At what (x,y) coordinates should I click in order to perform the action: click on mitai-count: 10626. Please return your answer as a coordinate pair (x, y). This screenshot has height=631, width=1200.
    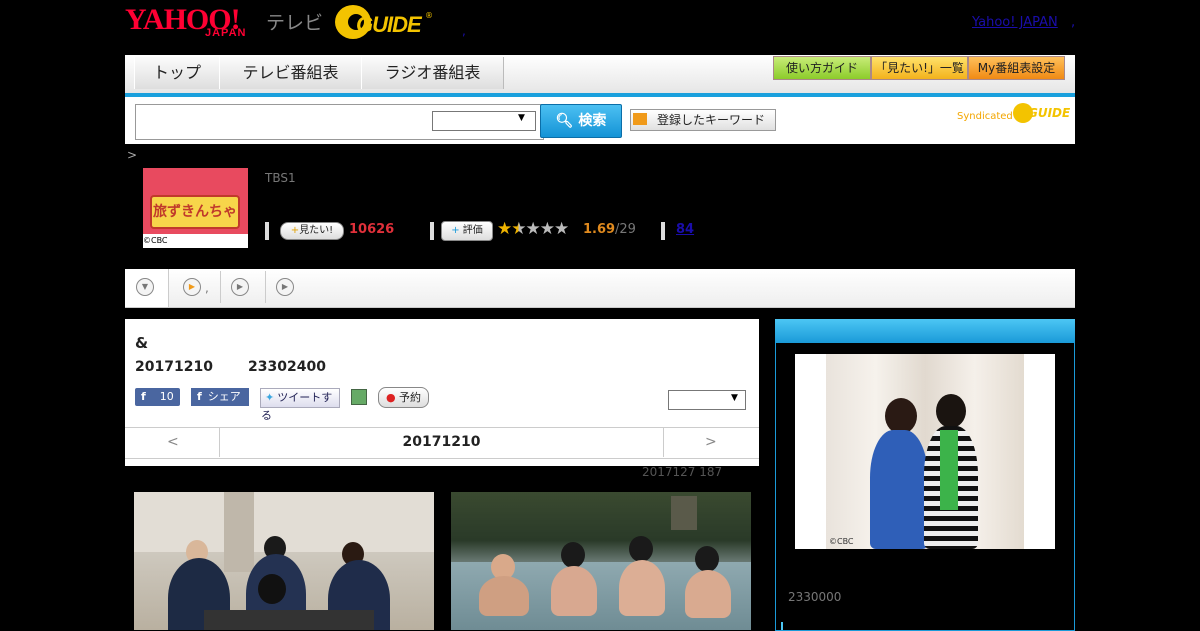
    Looking at the image, I should click on (372, 229).